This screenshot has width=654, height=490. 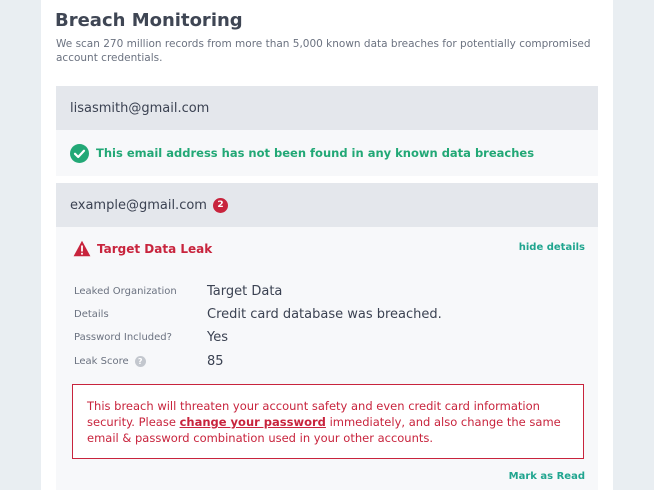 What do you see at coordinates (149, 20) in the screenshot?
I see `page-title: Breach Monitoring` at bounding box center [149, 20].